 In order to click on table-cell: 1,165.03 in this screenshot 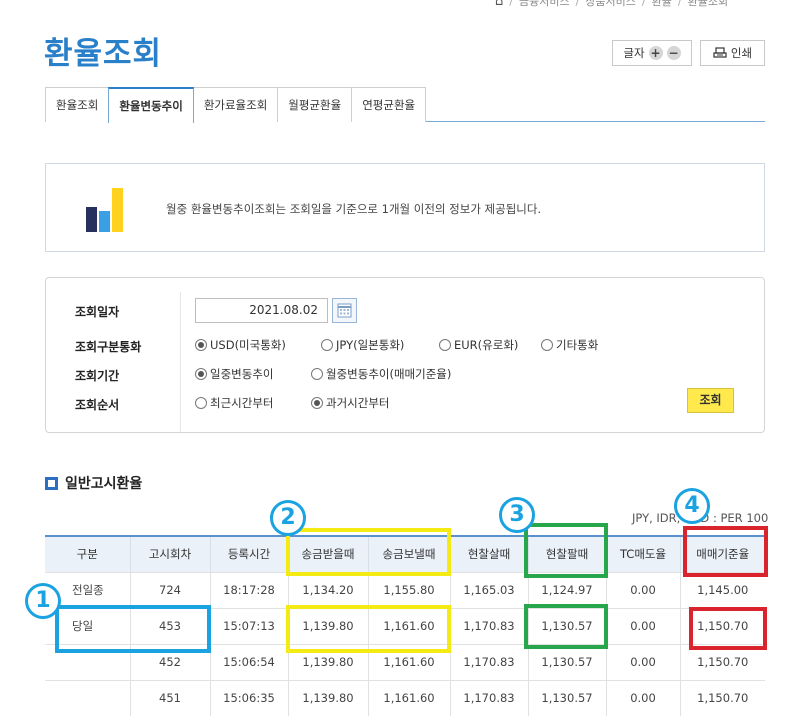, I will do `click(488, 589)`.